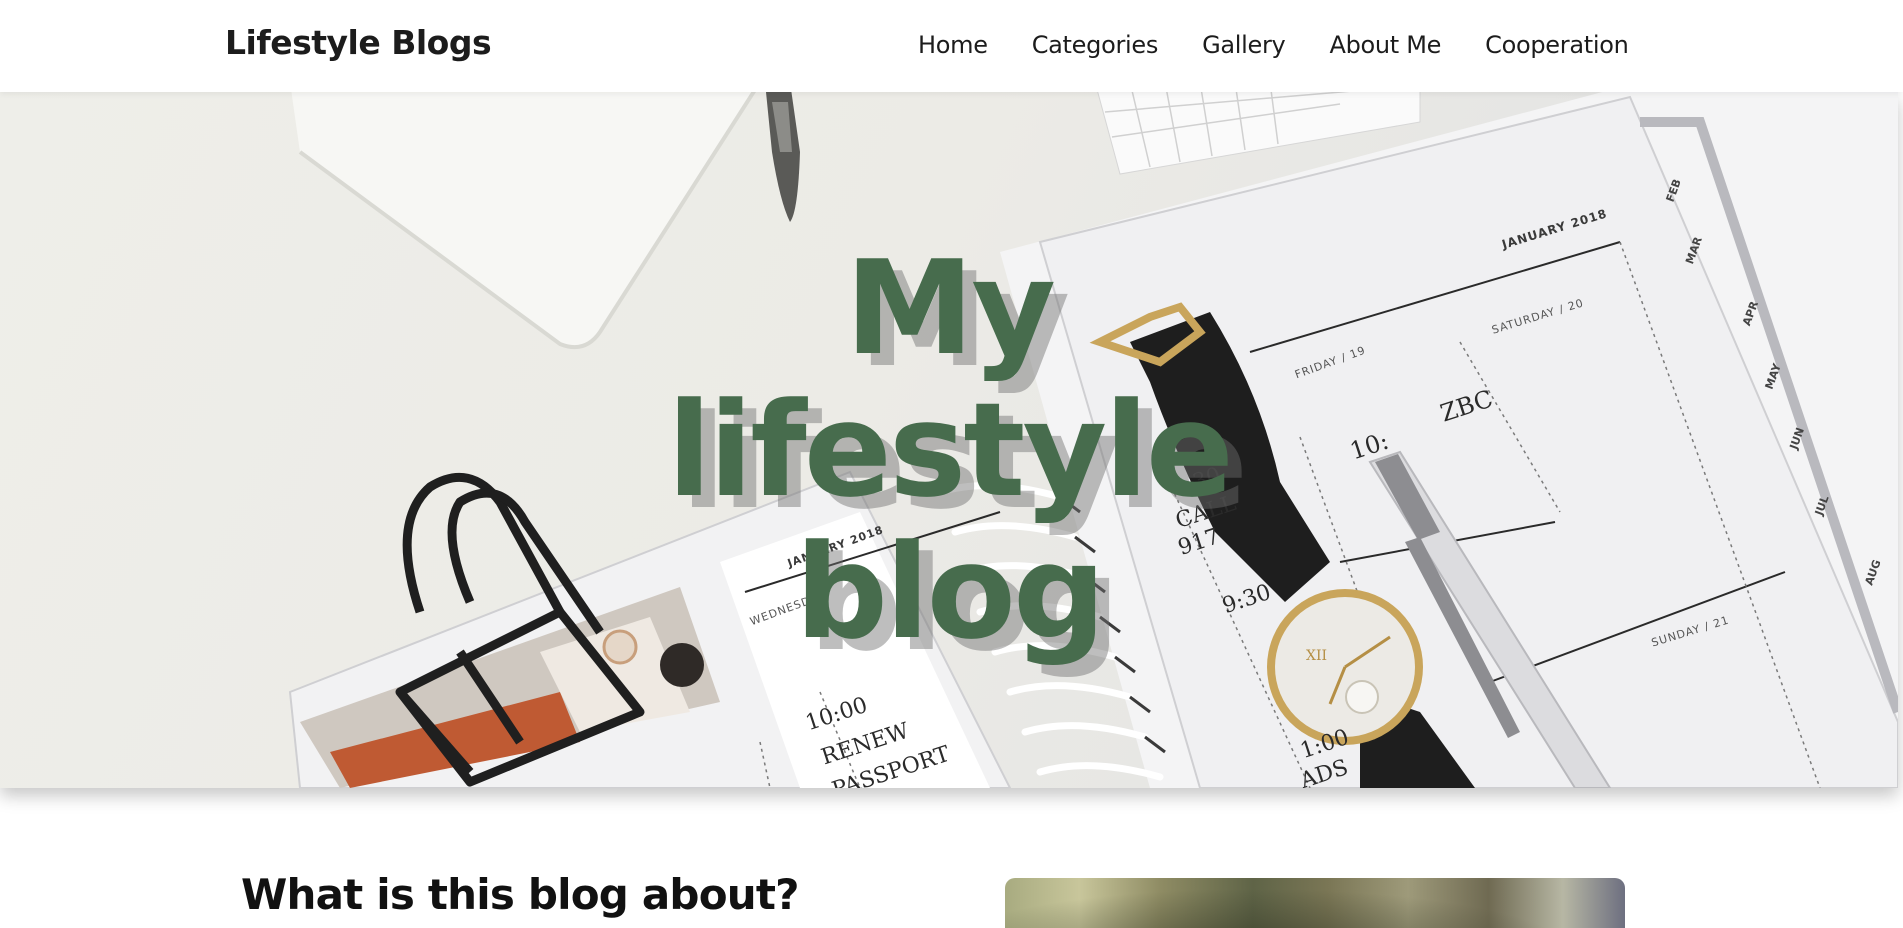  What do you see at coordinates (1385, 45) in the screenshot?
I see `nav-about-me: About Me` at bounding box center [1385, 45].